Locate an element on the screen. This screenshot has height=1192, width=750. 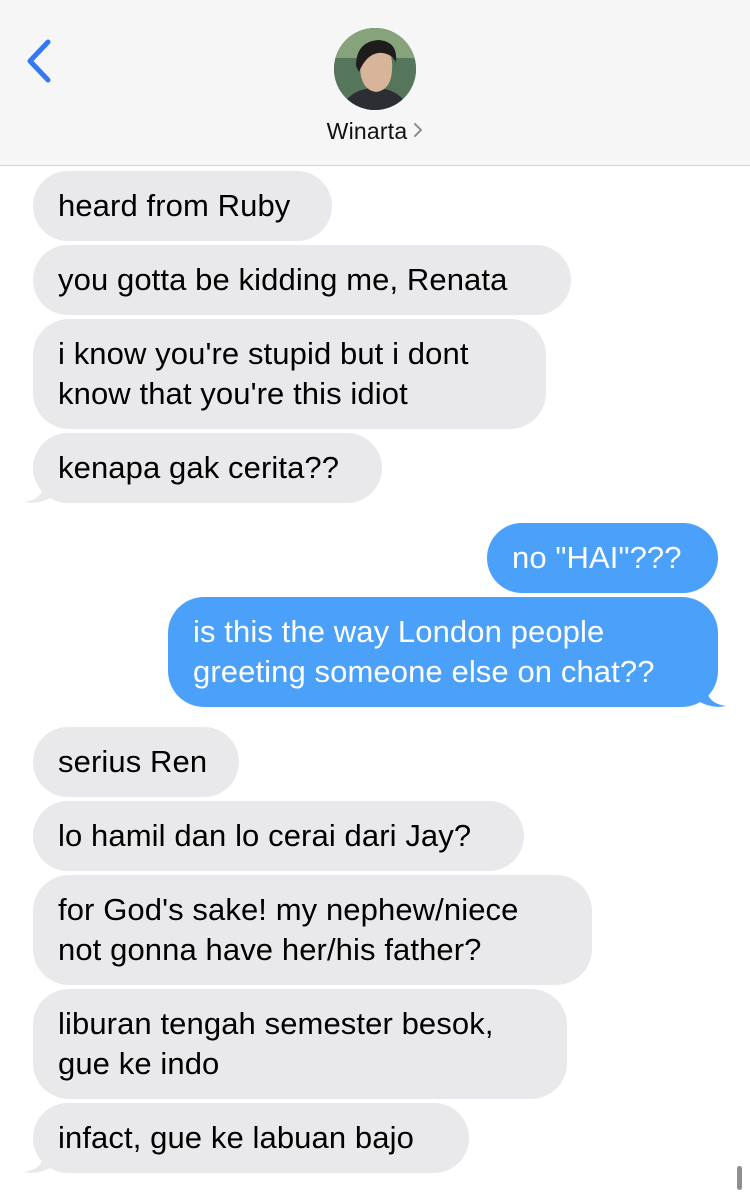
scrollbar is located at coordinates (739, 1178).